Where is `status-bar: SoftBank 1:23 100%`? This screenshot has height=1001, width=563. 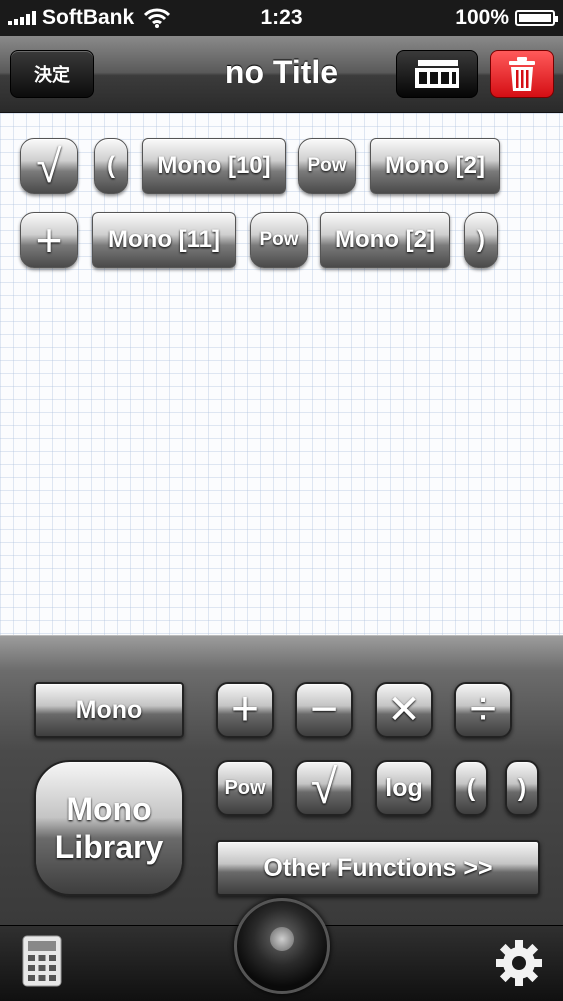
status-bar: SoftBank 1:23 100% is located at coordinates (281, 18).